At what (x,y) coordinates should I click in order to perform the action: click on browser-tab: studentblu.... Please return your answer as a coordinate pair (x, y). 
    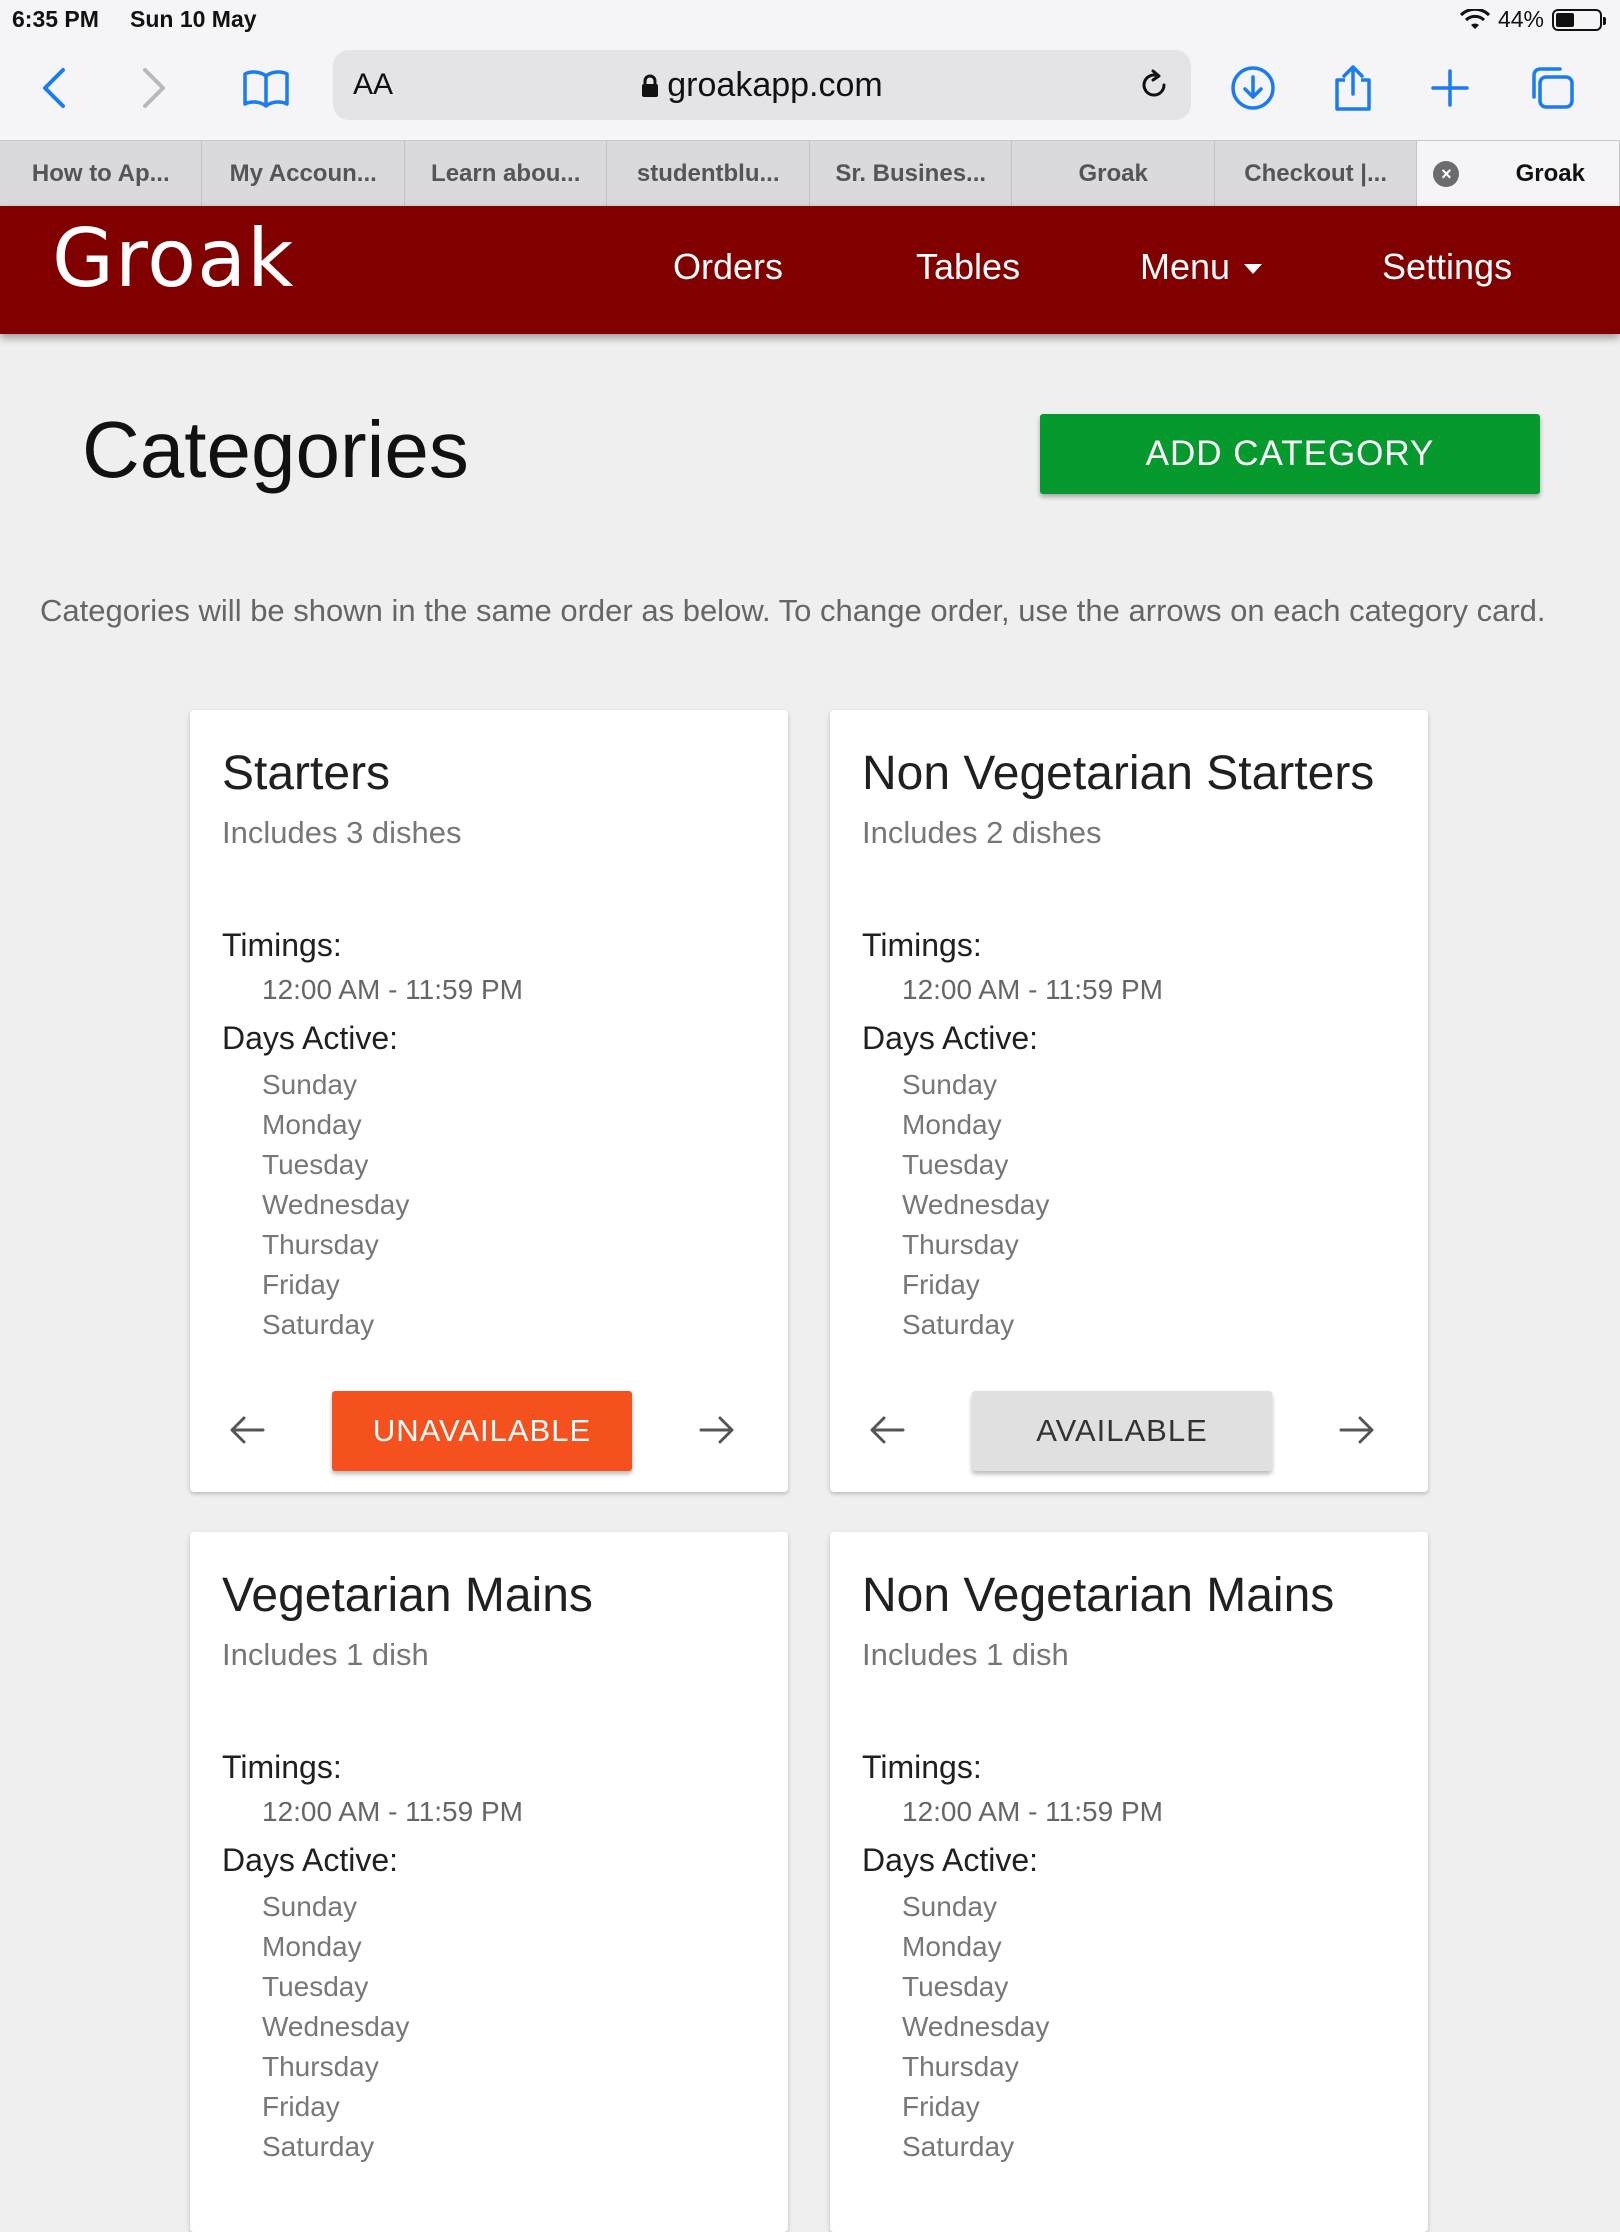
    Looking at the image, I should click on (708, 174).